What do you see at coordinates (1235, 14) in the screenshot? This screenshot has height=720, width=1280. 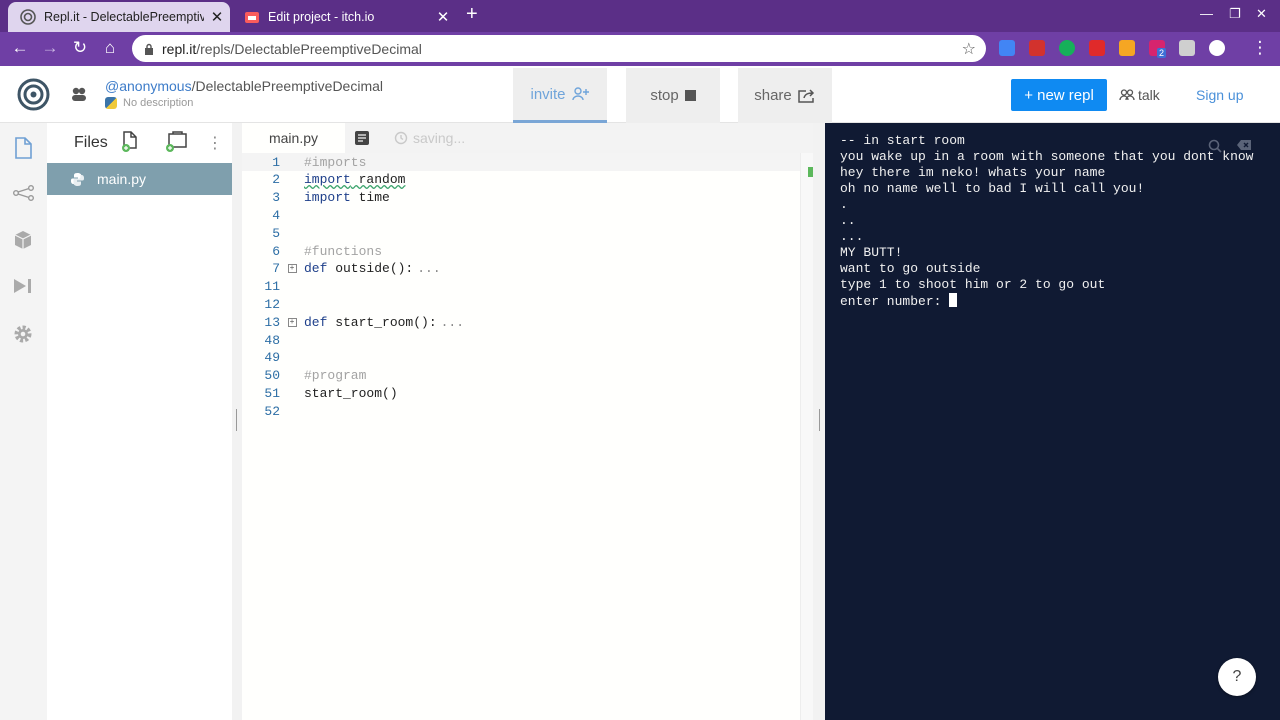 I see `restore-button: ❐` at bounding box center [1235, 14].